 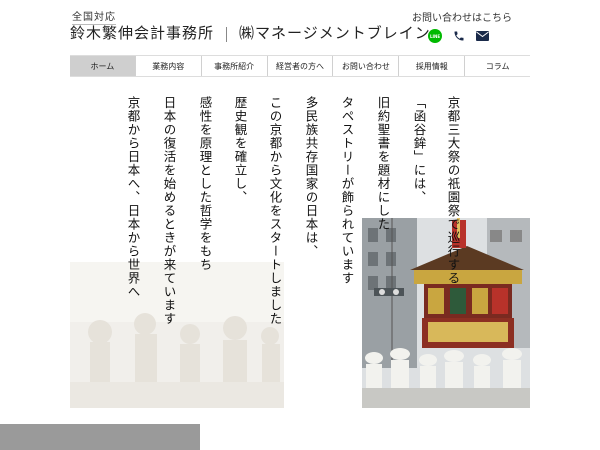 I want to click on vertical-text-column: 日本の復活を始めるときが来ています, so click(x=169, y=211).